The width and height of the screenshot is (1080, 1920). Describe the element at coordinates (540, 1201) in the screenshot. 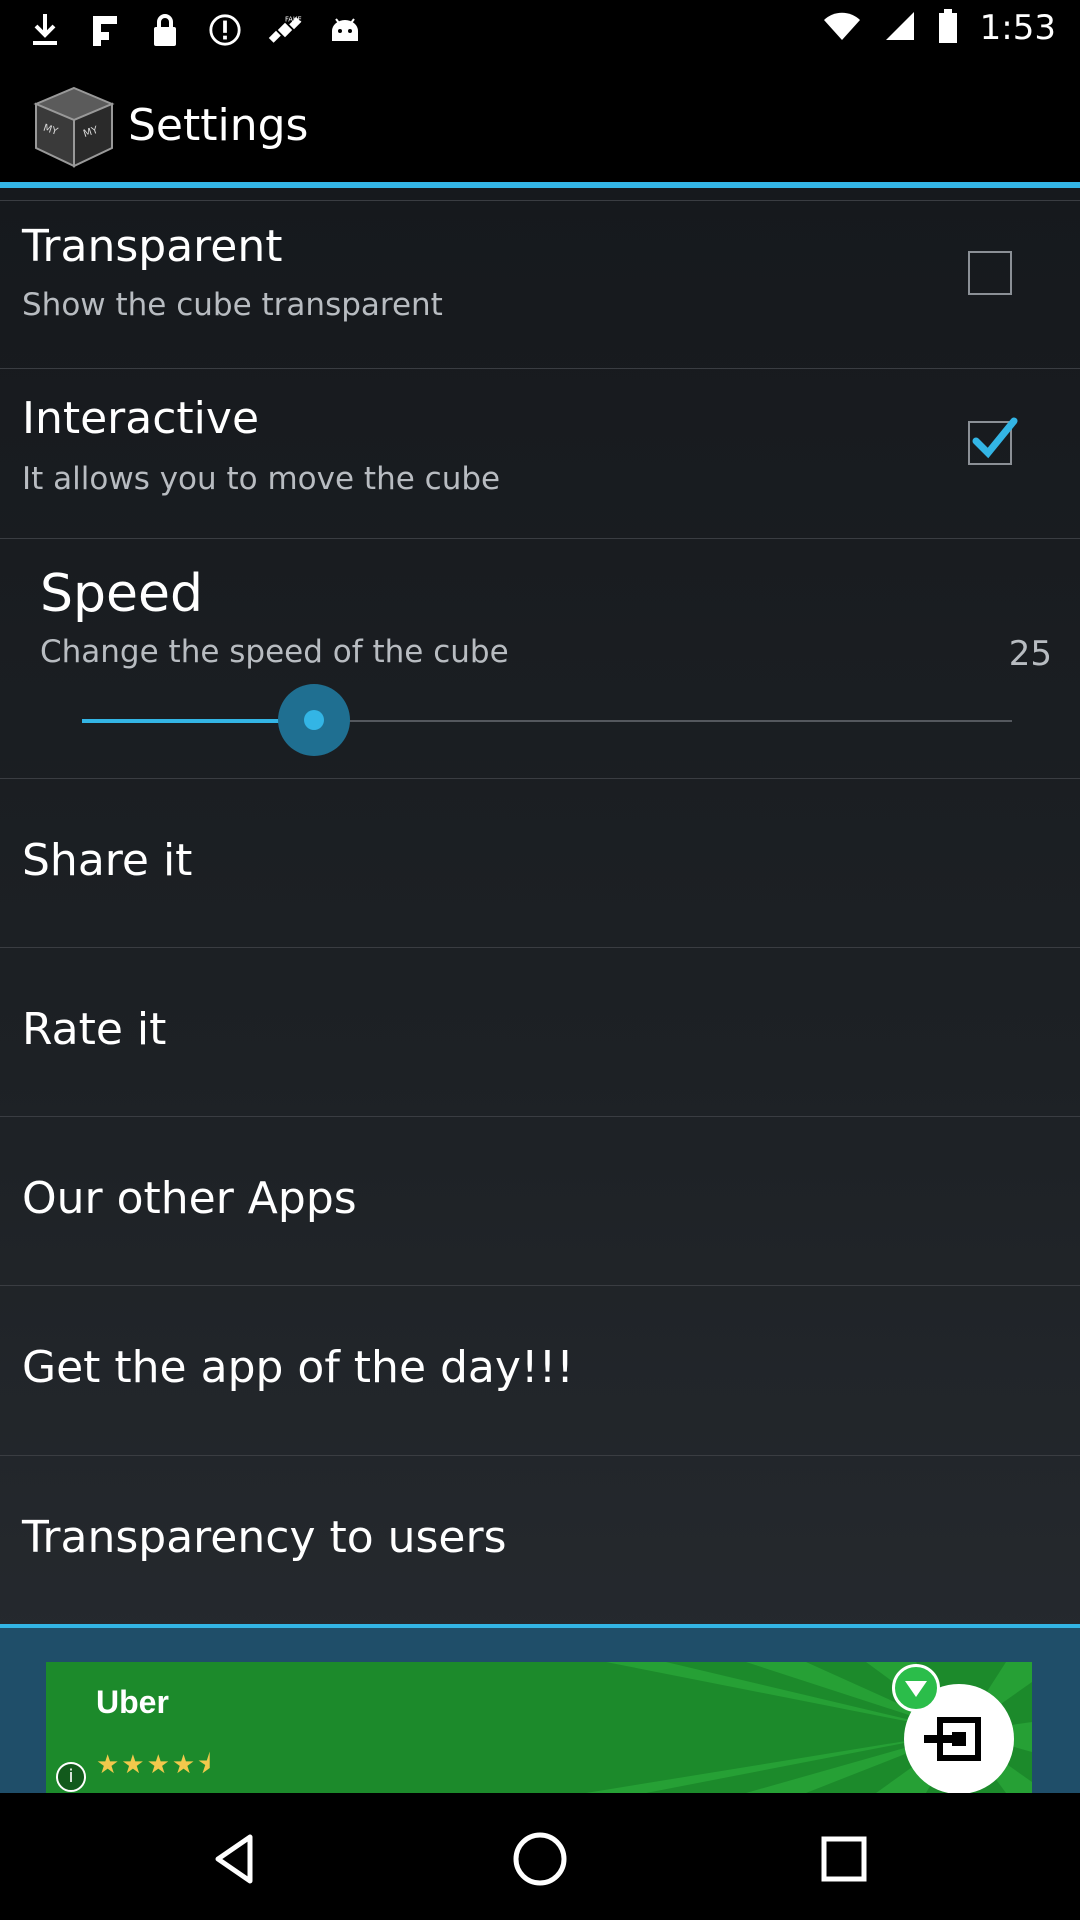

I see `pref-other-apps: Our other Apps` at that location.